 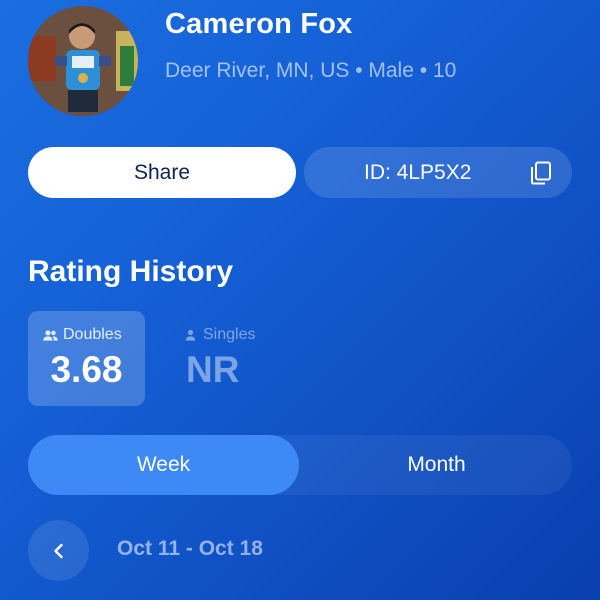 I want to click on profile-photo, so click(x=83, y=61).